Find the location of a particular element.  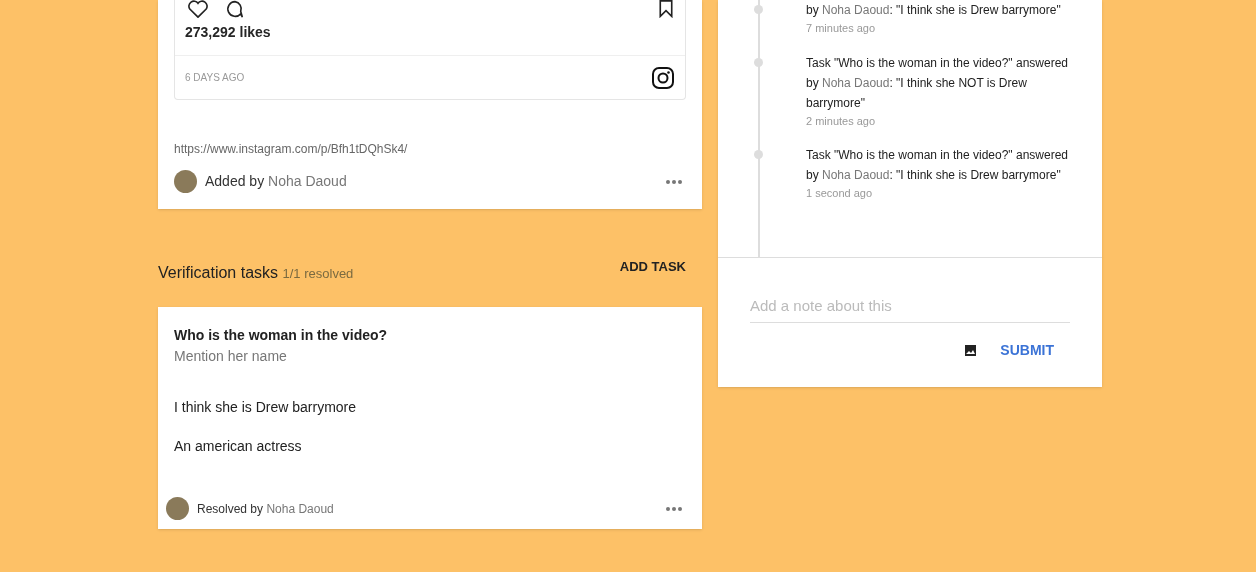

timeline-entry: Task "Who is the woman in the video?" answered by Noha Daoud: "I think she NOT is Drew barrymore" is located at coordinates (937, 83).